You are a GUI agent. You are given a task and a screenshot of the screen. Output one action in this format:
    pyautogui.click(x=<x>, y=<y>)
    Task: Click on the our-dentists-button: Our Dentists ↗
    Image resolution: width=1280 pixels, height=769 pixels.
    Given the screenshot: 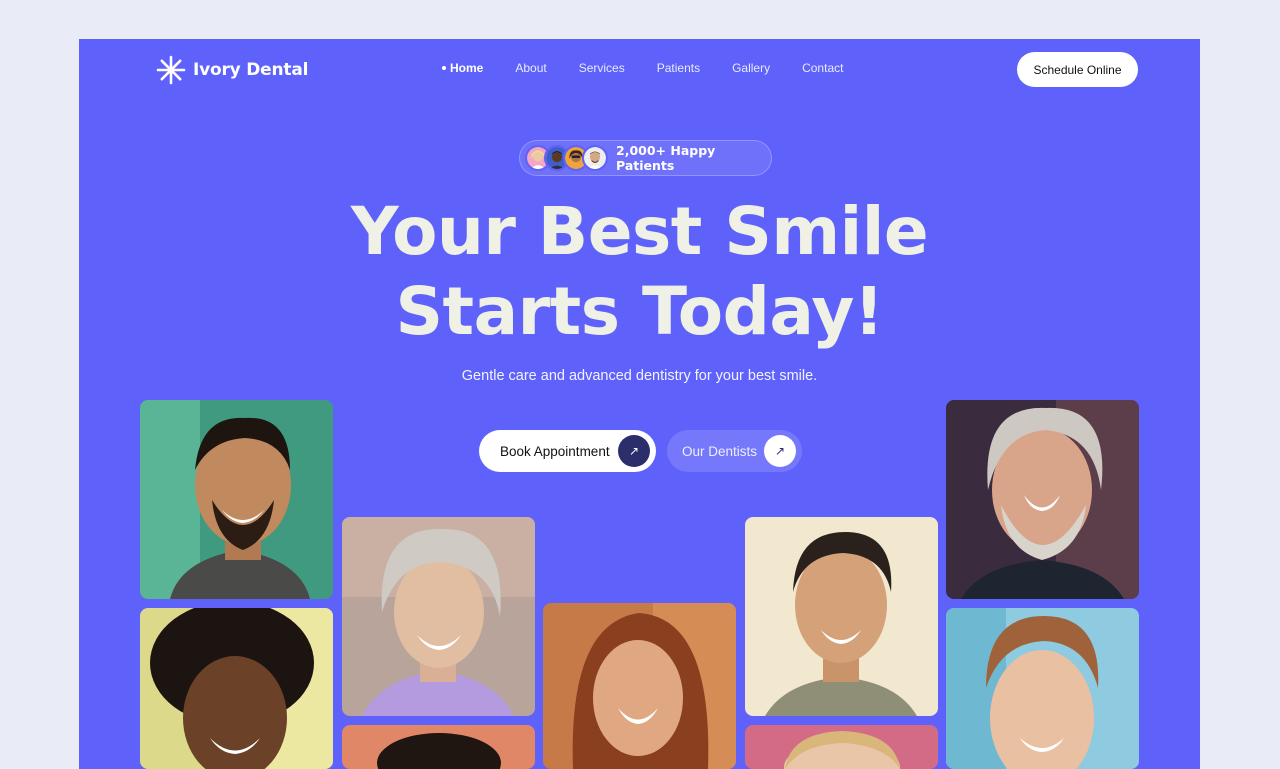 What is the action you would take?
    pyautogui.click(x=734, y=451)
    